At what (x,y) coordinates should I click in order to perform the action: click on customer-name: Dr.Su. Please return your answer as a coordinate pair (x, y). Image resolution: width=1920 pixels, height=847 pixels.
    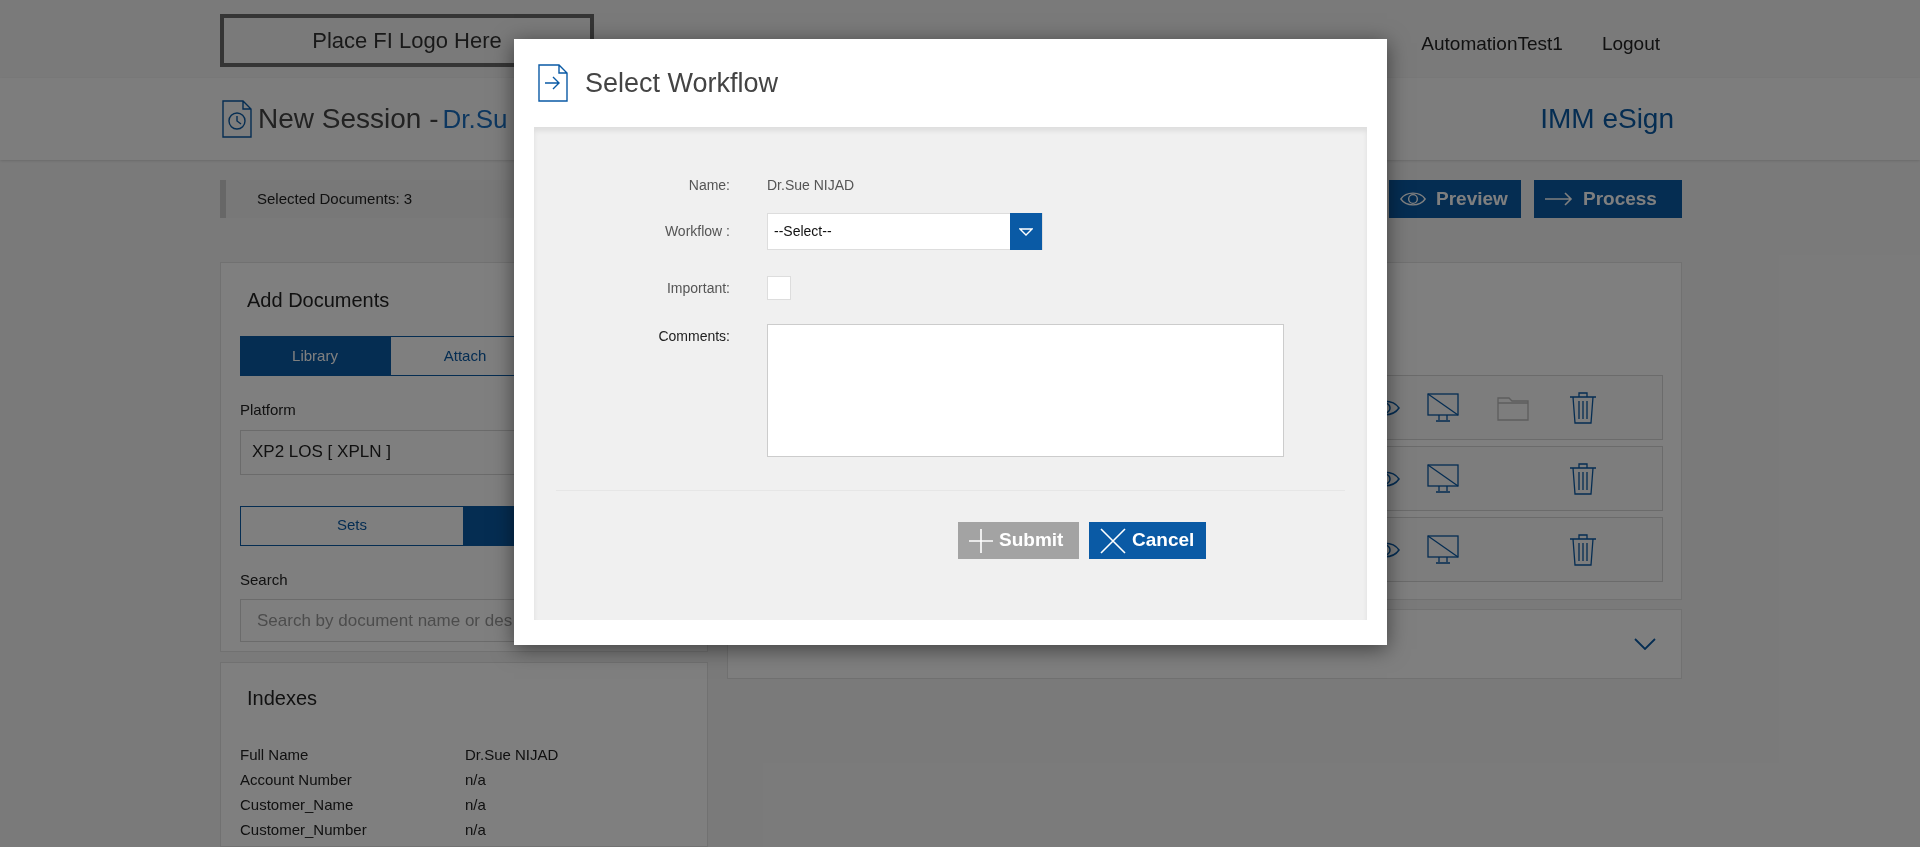
    Looking at the image, I should click on (475, 119).